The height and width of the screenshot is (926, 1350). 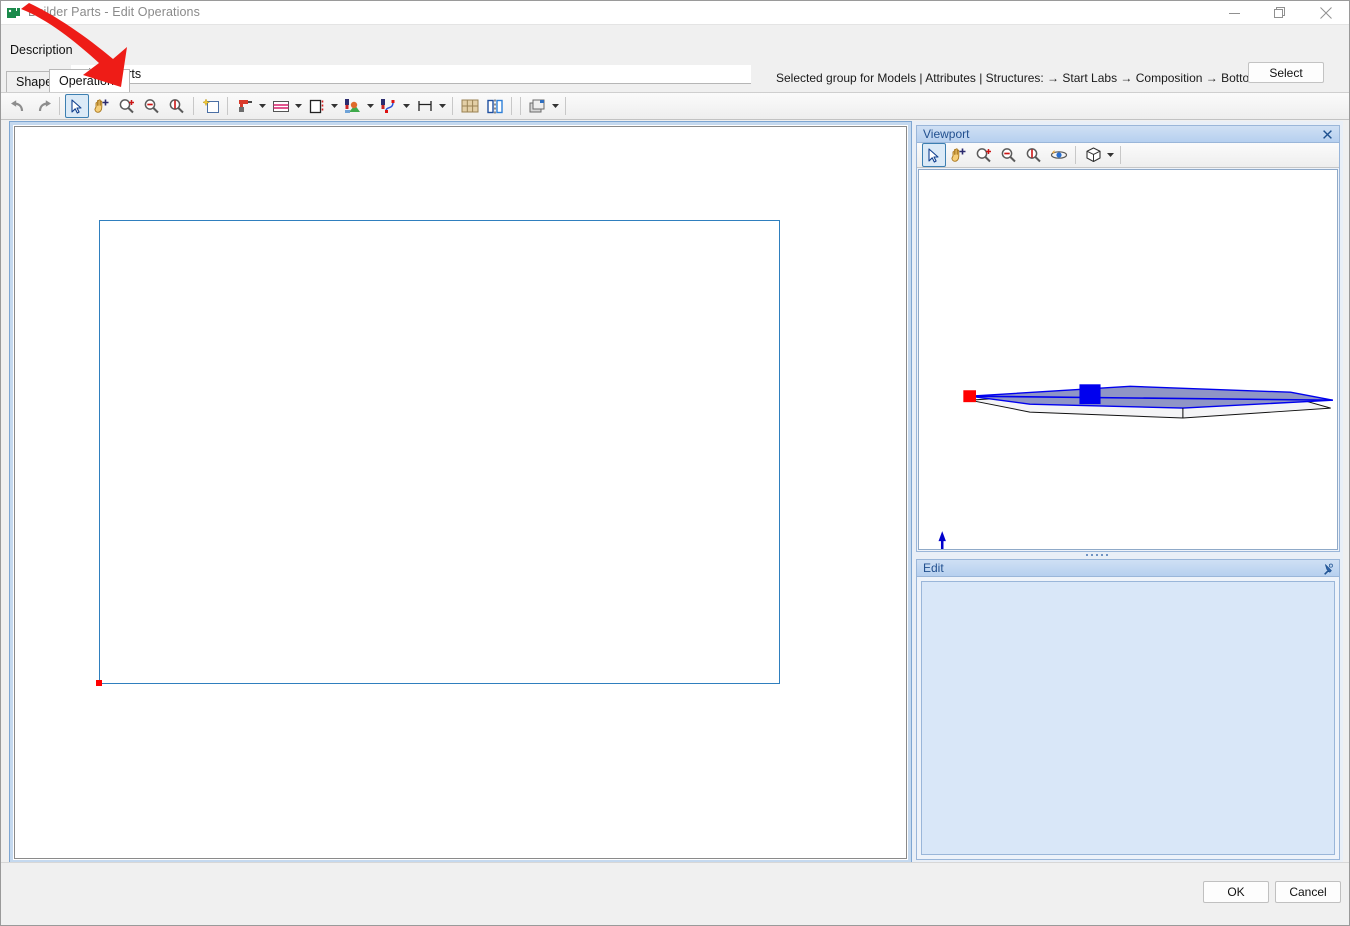 I want to click on viewport-panel: Viewport, so click(x=1128, y=338).